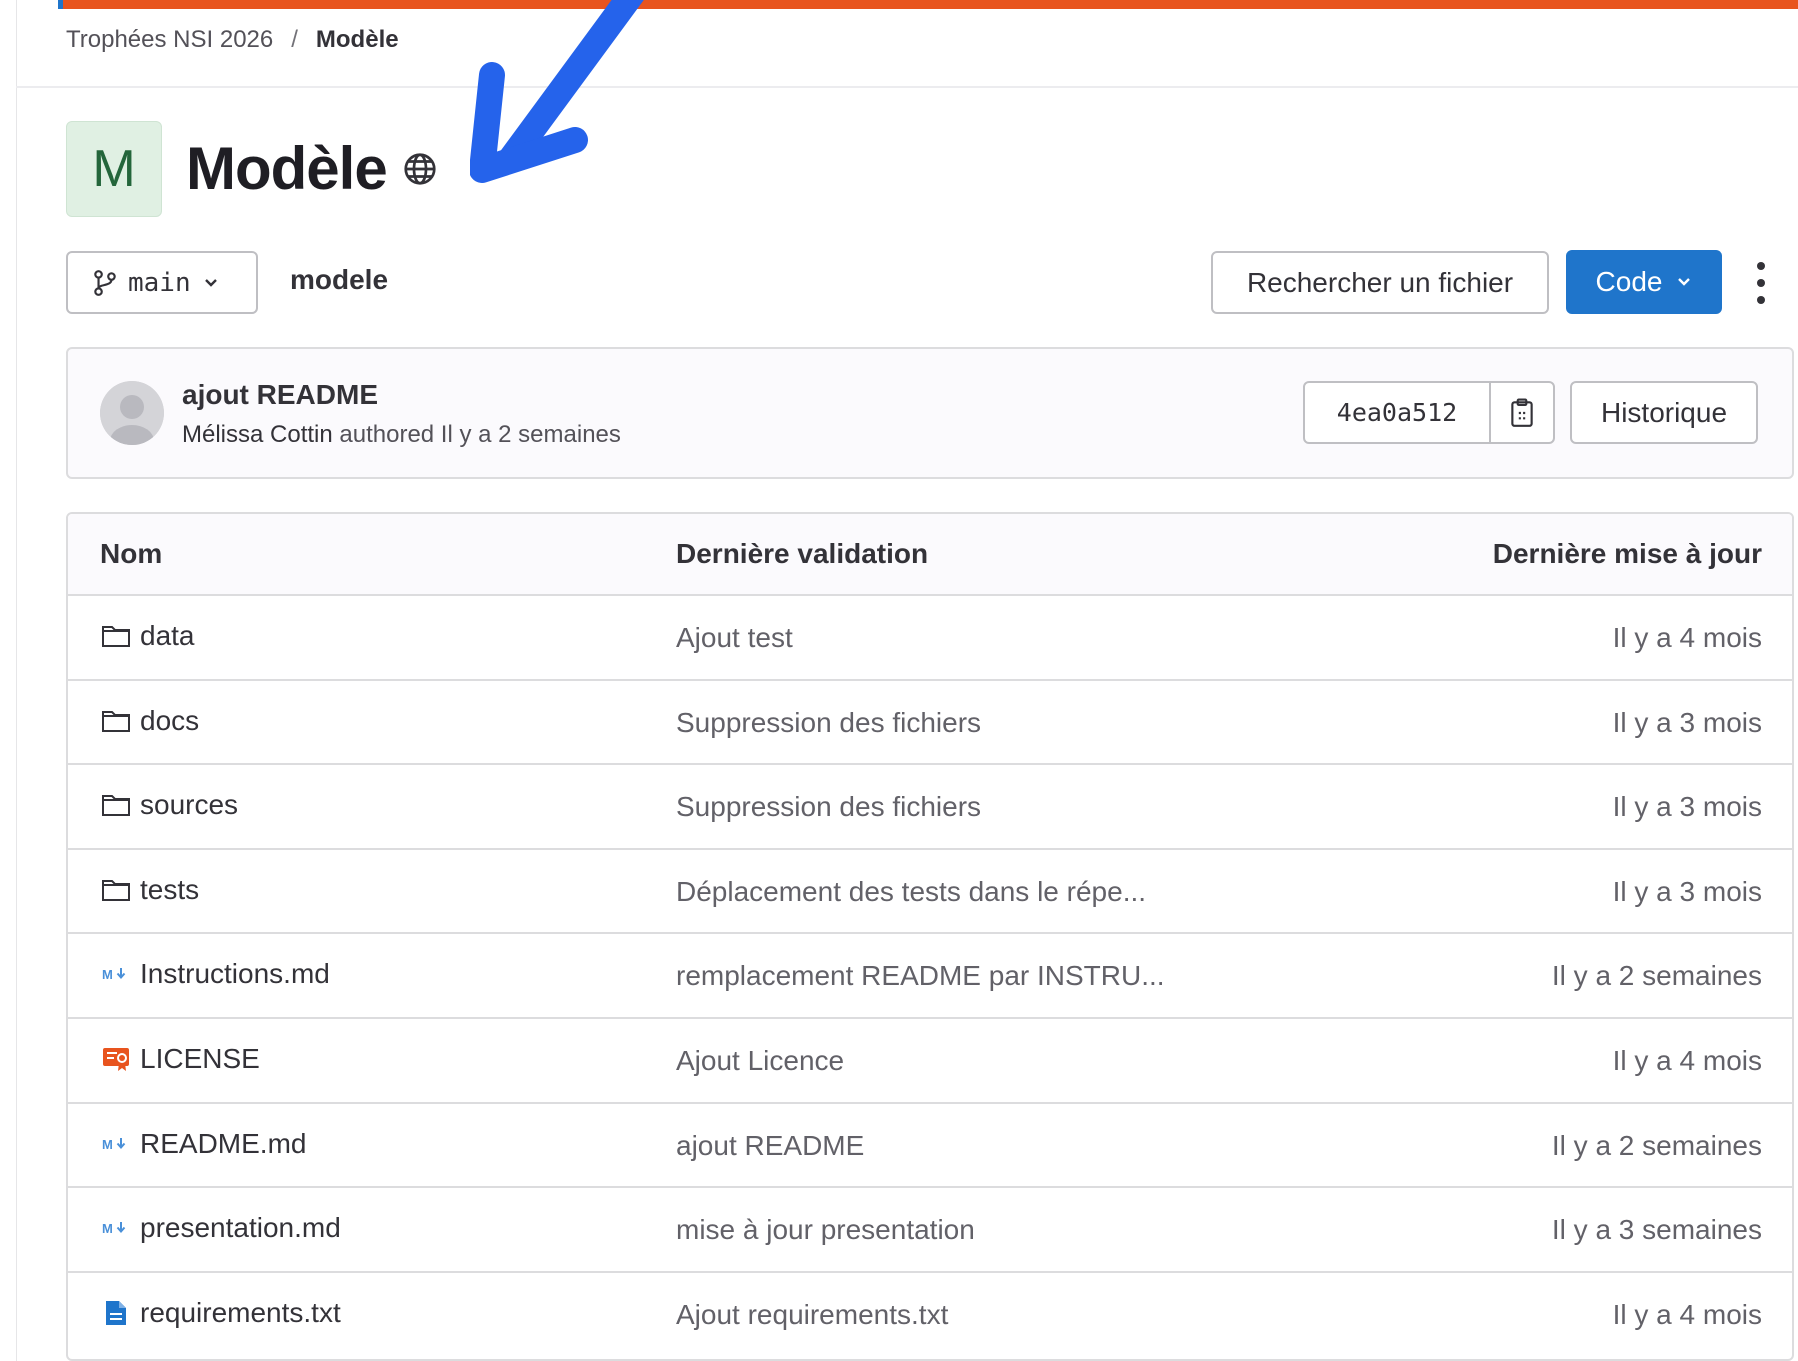  What do you see at coordinates (131, 553) in the screenshot?
I see `column-header-name: Nom` at bounding box center [131, 553].